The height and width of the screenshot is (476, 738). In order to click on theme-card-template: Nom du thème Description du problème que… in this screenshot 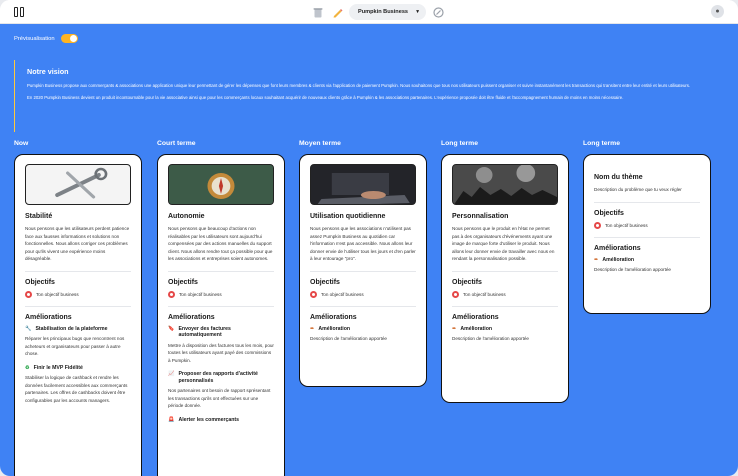, I will do `click(647, 234)`.